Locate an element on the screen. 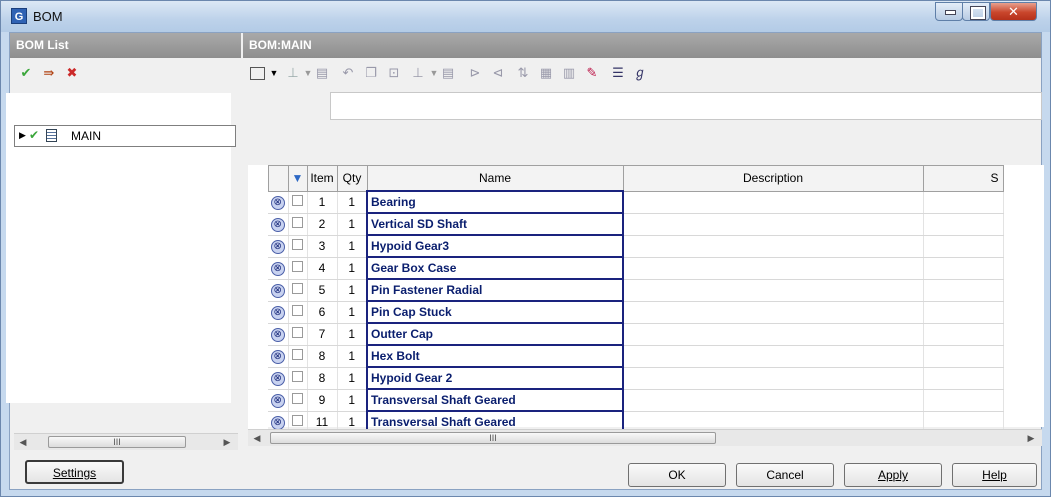  table-row: ⊗ 9 1 Transversal Shaft Geared is located at coordinates (626, 400).